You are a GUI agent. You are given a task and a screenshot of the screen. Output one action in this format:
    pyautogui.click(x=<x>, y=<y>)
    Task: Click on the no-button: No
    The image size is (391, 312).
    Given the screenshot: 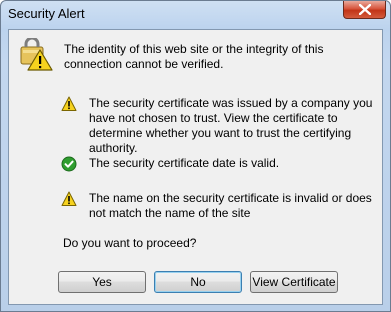 What is the action you would take?
    pyautogui.click(x=198, y=282)
    